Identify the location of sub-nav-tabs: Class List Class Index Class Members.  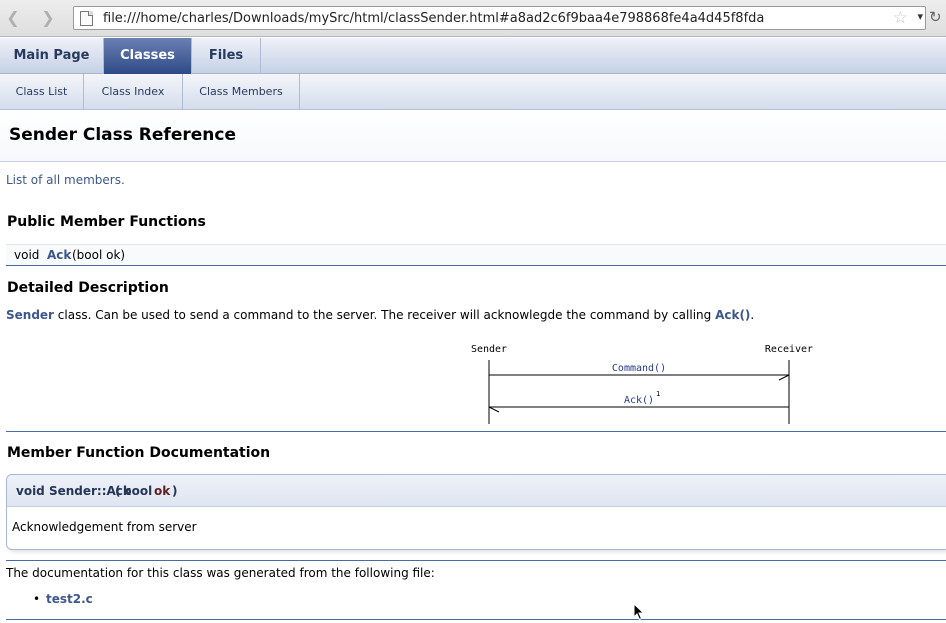
(473, 92).